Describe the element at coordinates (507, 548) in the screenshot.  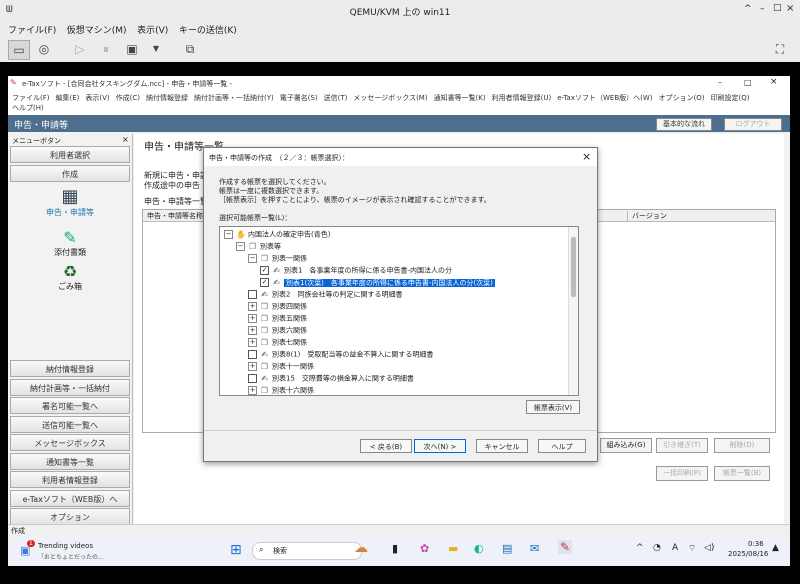
I see `store-icon: ▤` at that location.